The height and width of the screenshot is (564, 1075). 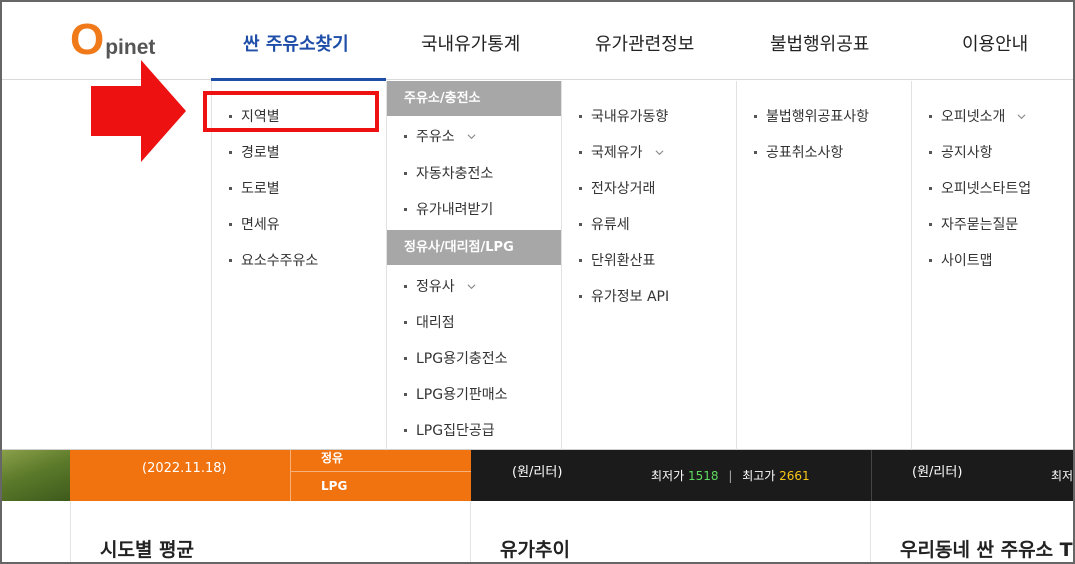 I want to click on nav-domestic-oil-stats: 국내유가통계, so click(x=470, y=43).